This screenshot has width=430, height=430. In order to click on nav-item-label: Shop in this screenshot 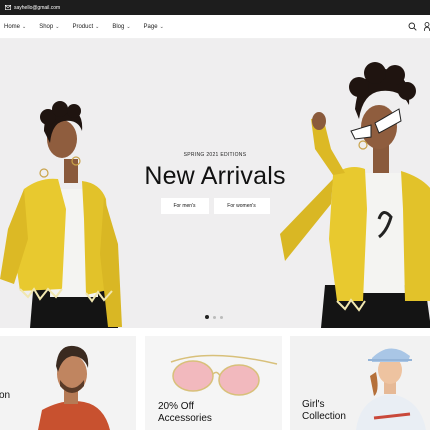, I will do `click(46, 26)`.